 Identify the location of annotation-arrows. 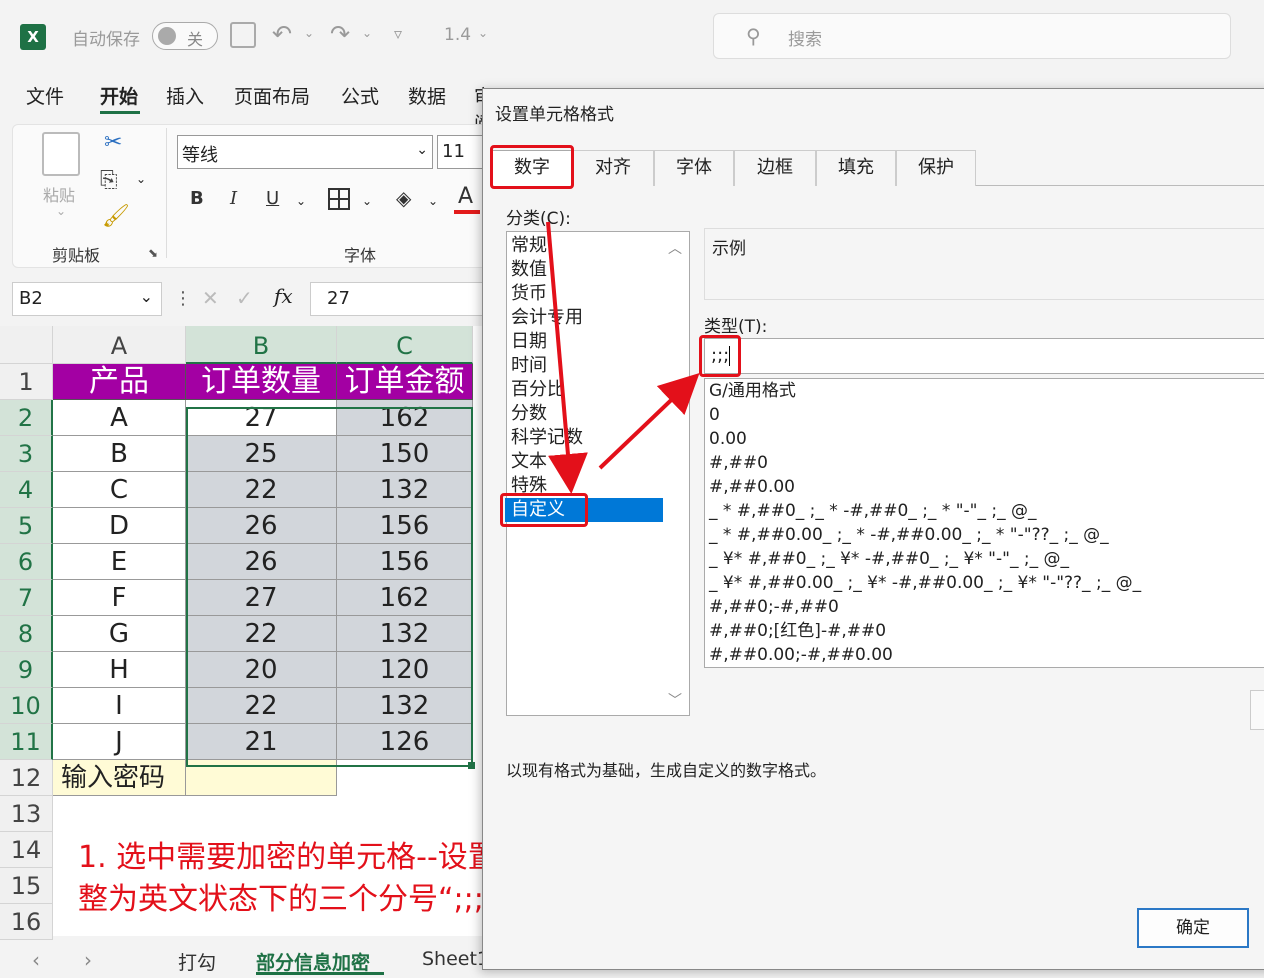
(623, 357).